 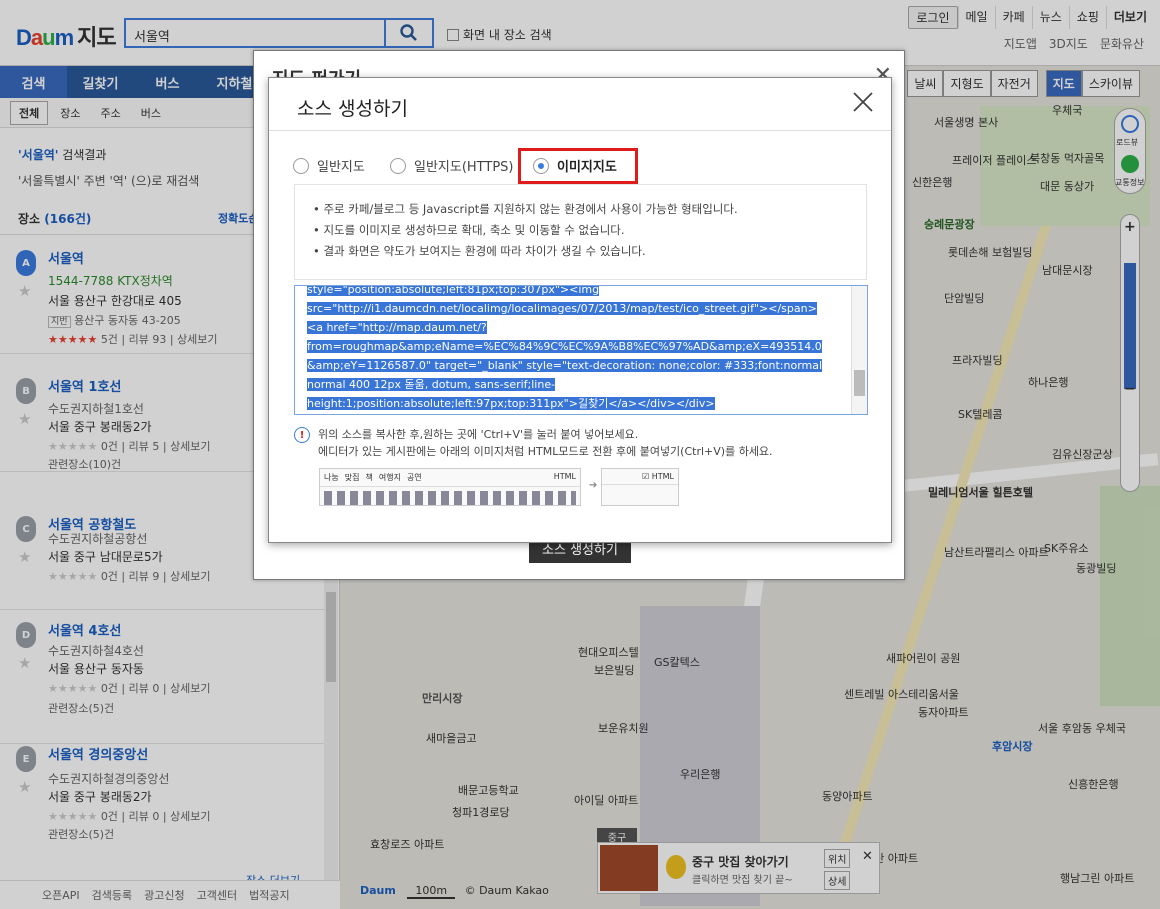 I want to click on source-dialog-title: 소스 생성하기, so click(x=352, y=109).